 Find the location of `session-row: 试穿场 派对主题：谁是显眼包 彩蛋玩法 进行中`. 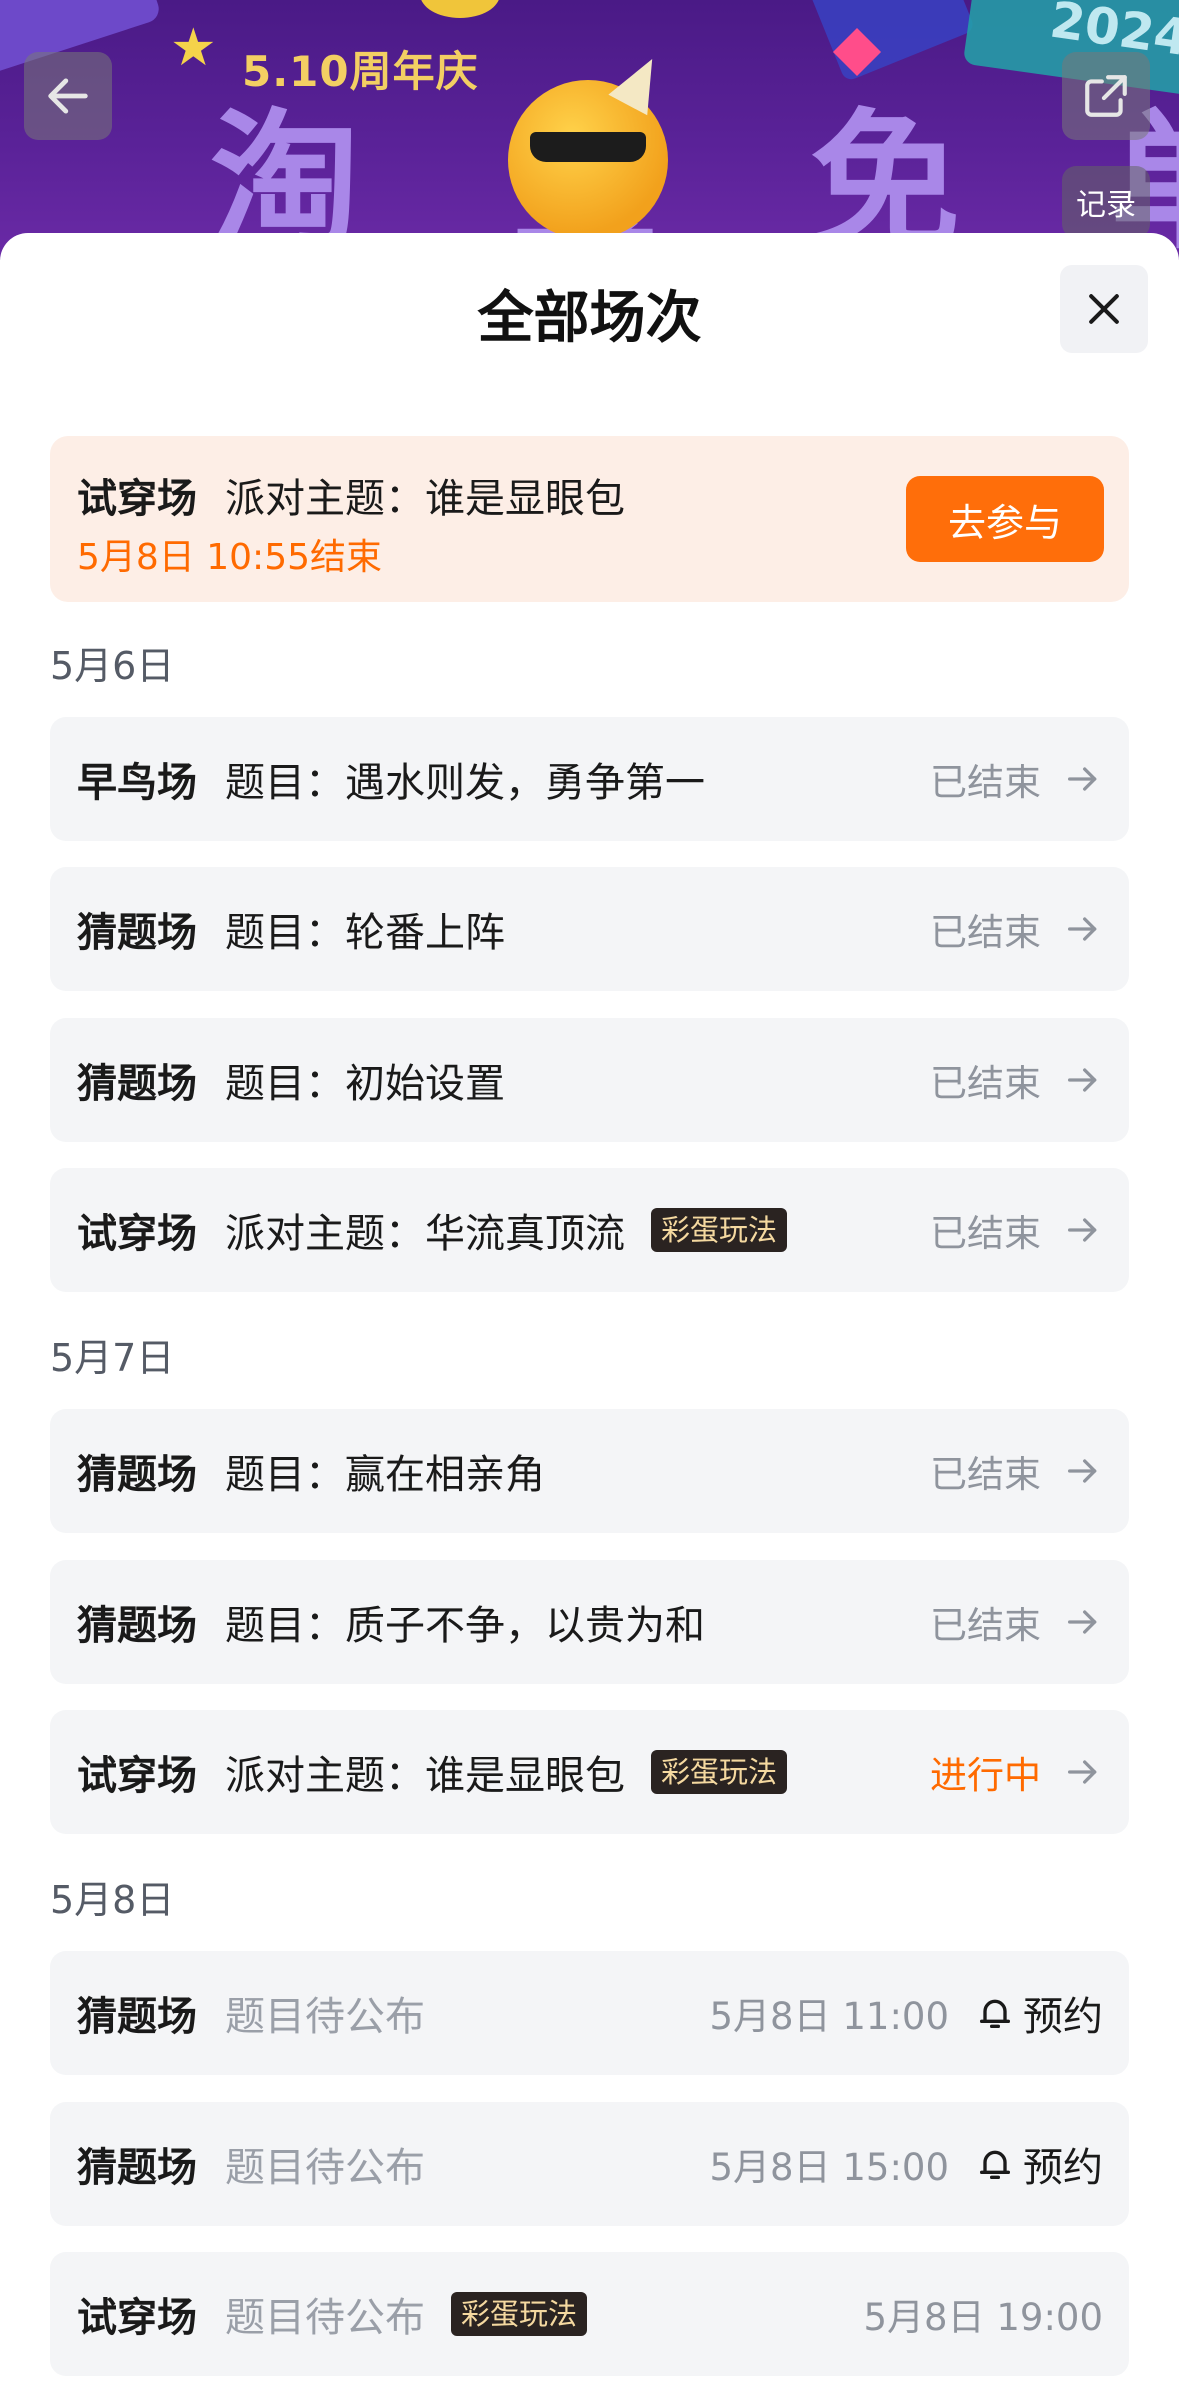

session-row: 试穿场 派对主题：谁是显眼包 彩蛋玩法 进行中 is located at coordinates (589, 1772).